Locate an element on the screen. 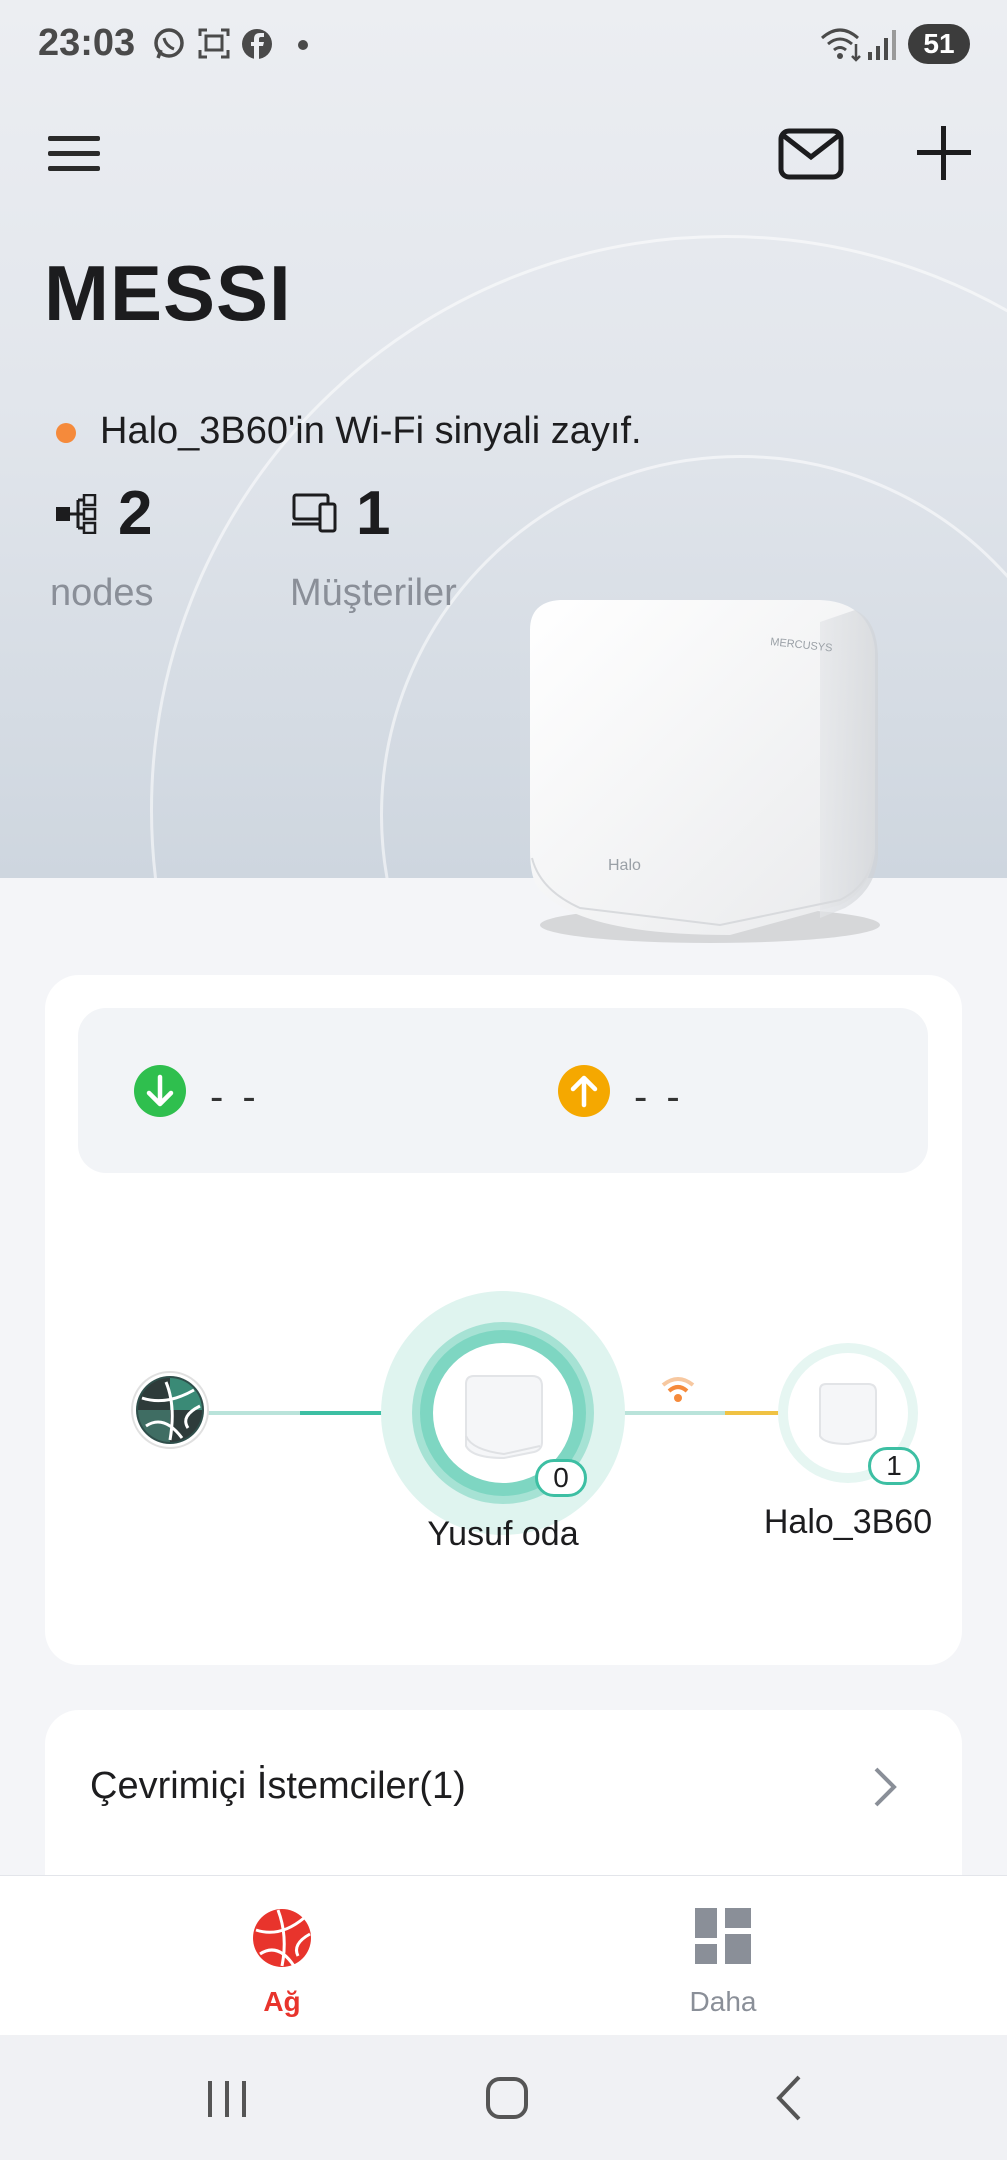 The height and width of the screenshot is (2160, 1007). system-nav-bar is located at coordinates (503, 2097).